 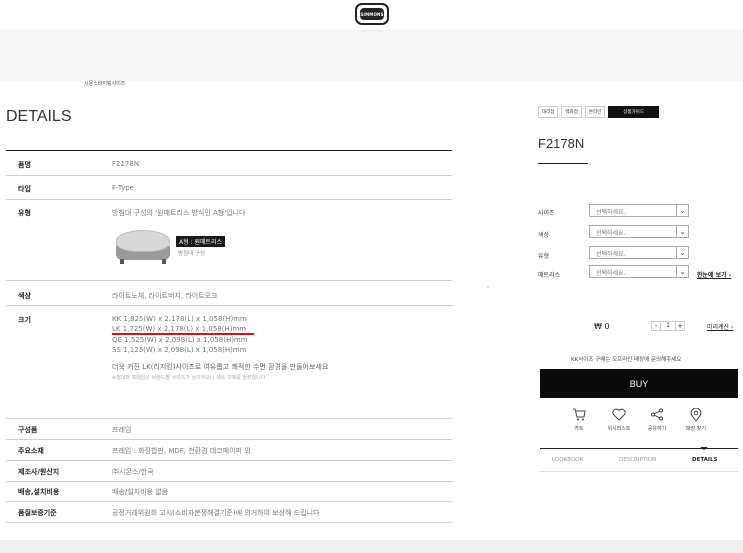 I want to click on row-label-size: 크기, so click(x=24, y=320).